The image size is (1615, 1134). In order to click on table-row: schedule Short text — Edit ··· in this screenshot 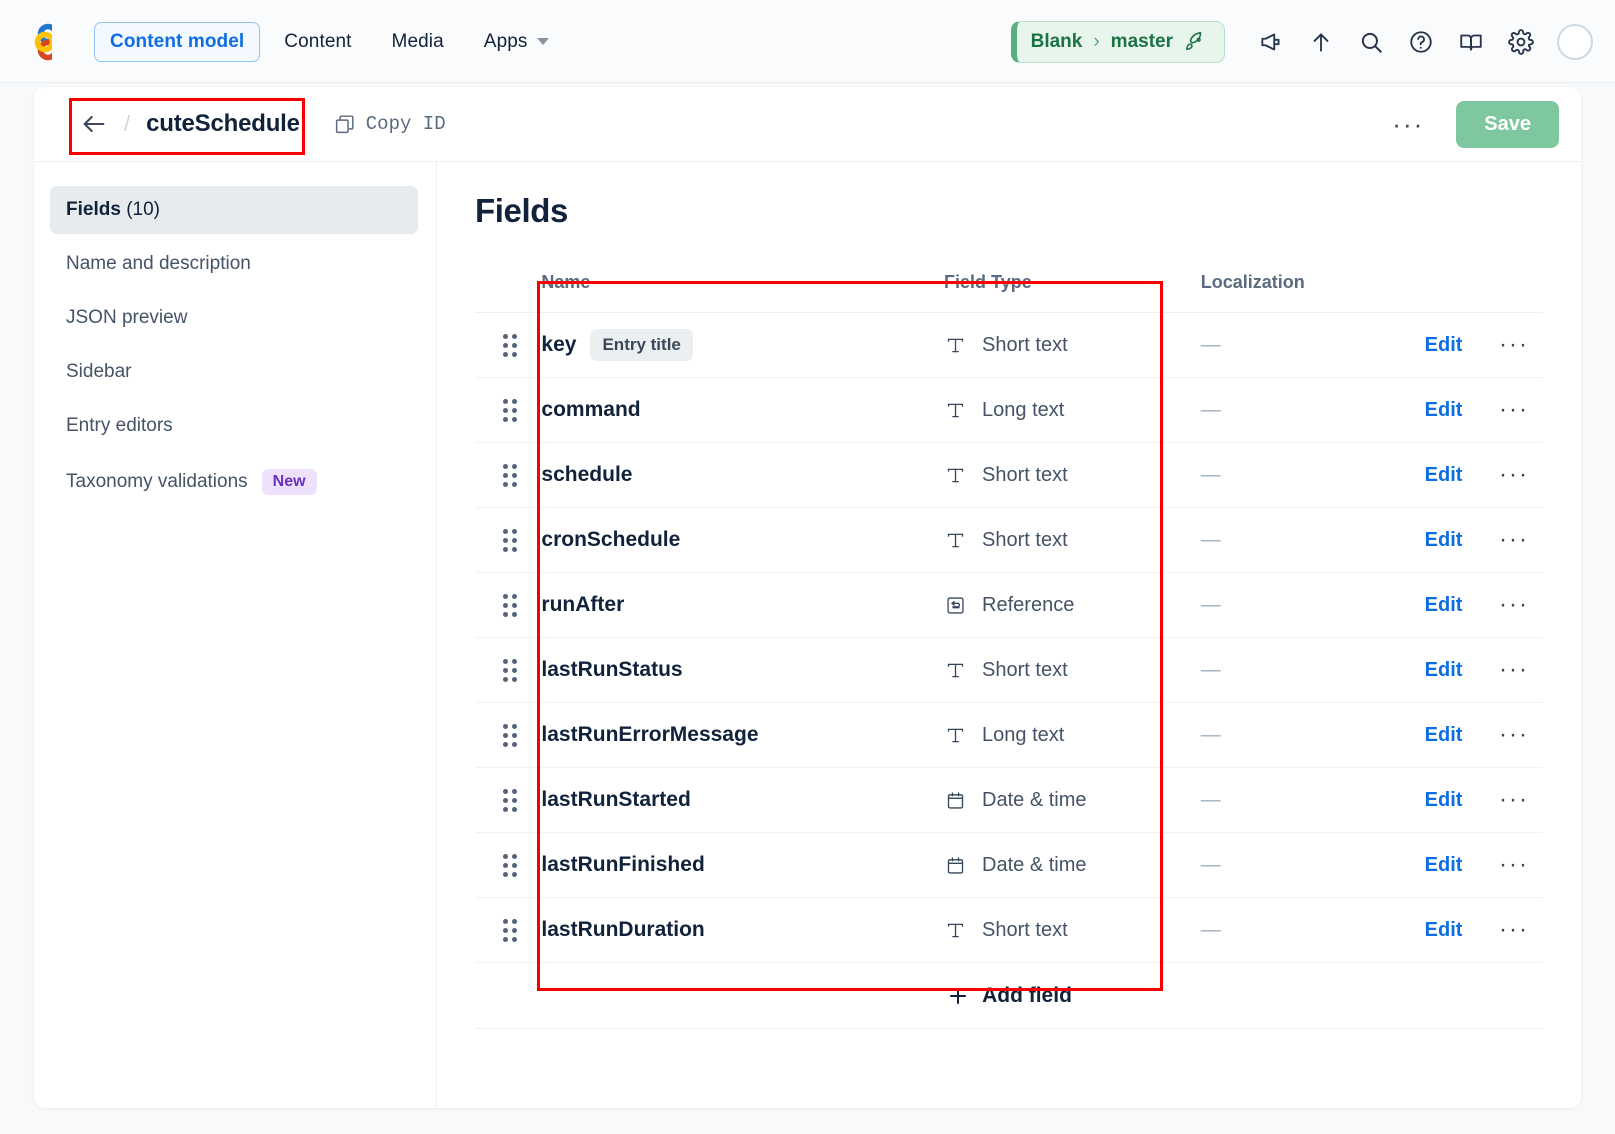, I will do `click(1009, 475)`.